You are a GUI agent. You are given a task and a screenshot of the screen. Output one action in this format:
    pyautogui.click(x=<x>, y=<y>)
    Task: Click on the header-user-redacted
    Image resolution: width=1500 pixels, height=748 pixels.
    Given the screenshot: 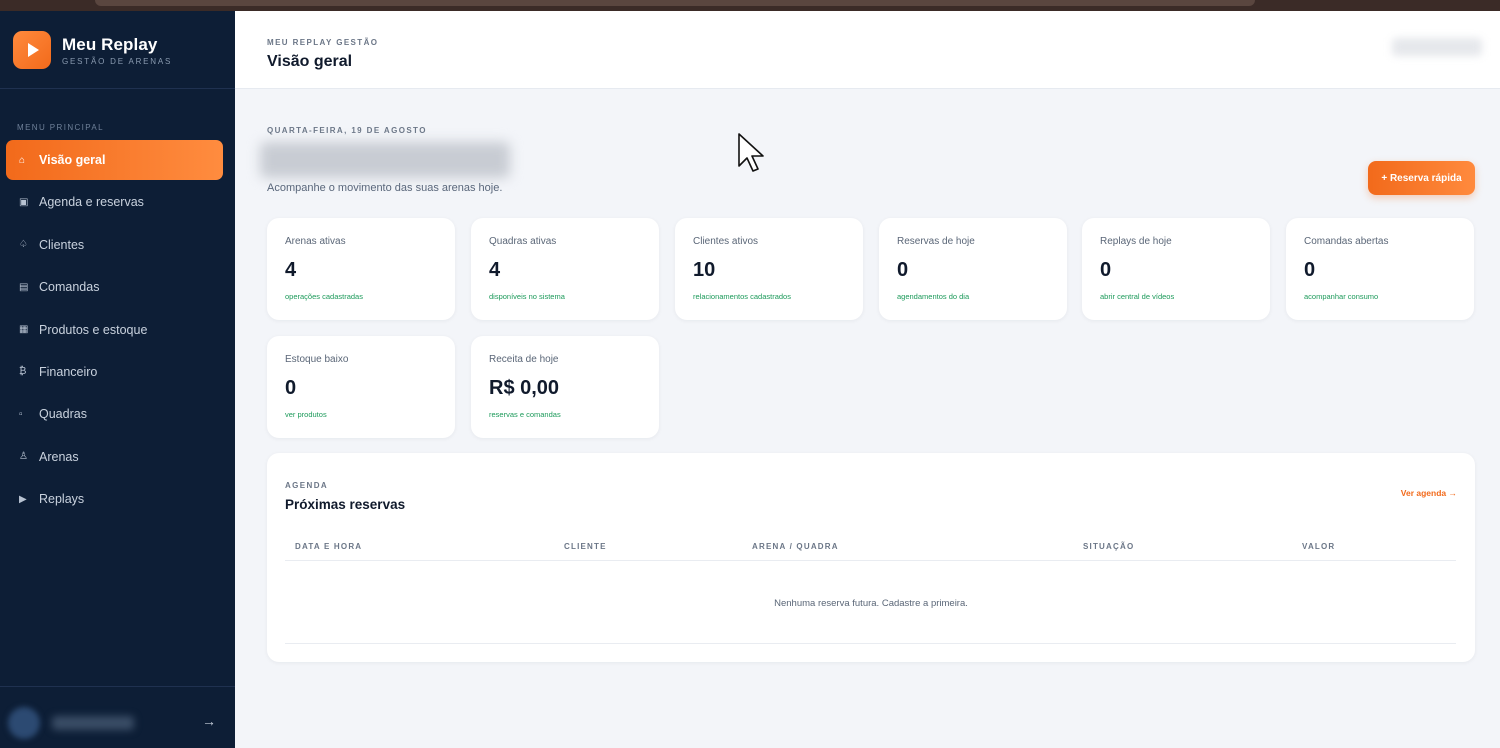 What is the action you would take?
    pyautogui.click(x=1437, y=47)
    